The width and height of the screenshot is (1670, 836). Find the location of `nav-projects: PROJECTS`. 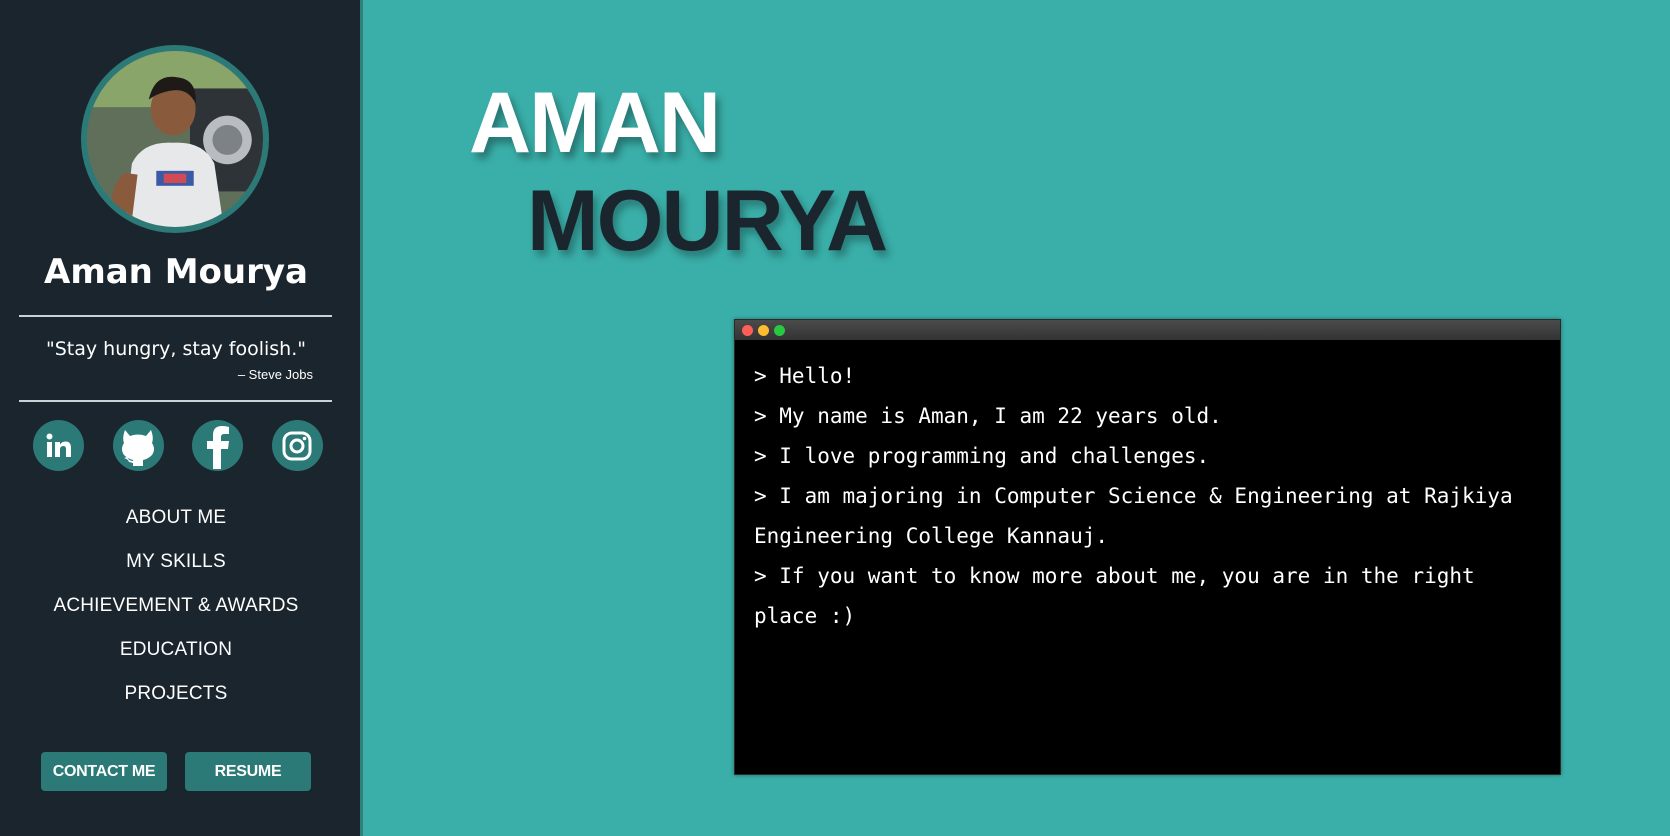

nav-projects: PROJECTS is located at coordinates (176, 703).